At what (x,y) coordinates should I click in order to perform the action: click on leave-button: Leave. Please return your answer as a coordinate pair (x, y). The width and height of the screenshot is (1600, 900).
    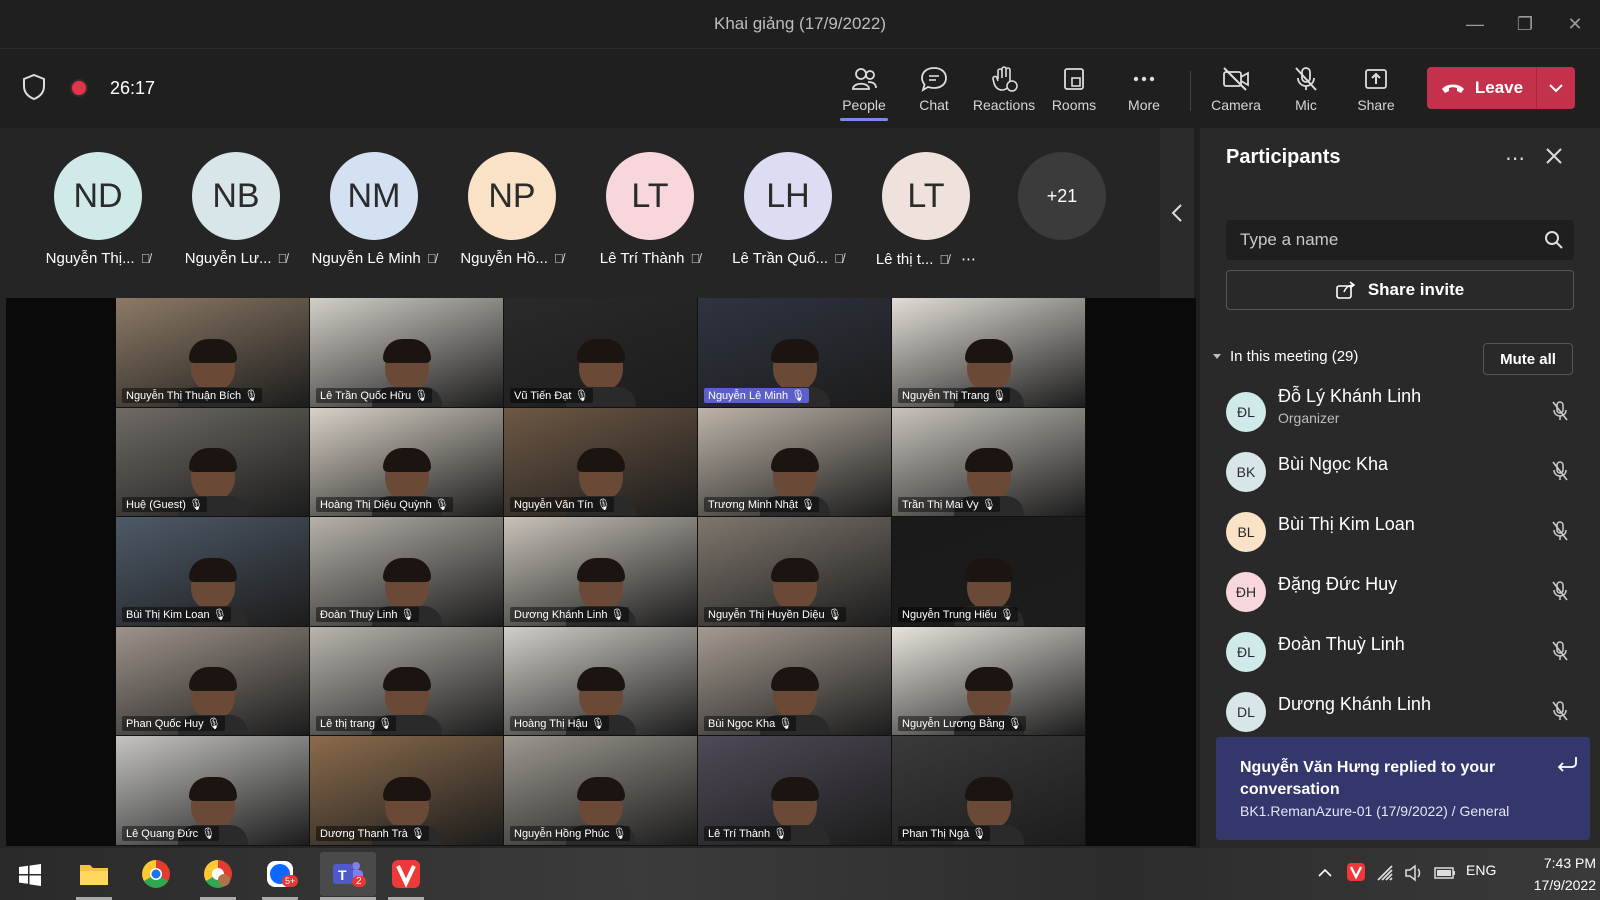
    Looking at the image, I should click on (1501, 88).